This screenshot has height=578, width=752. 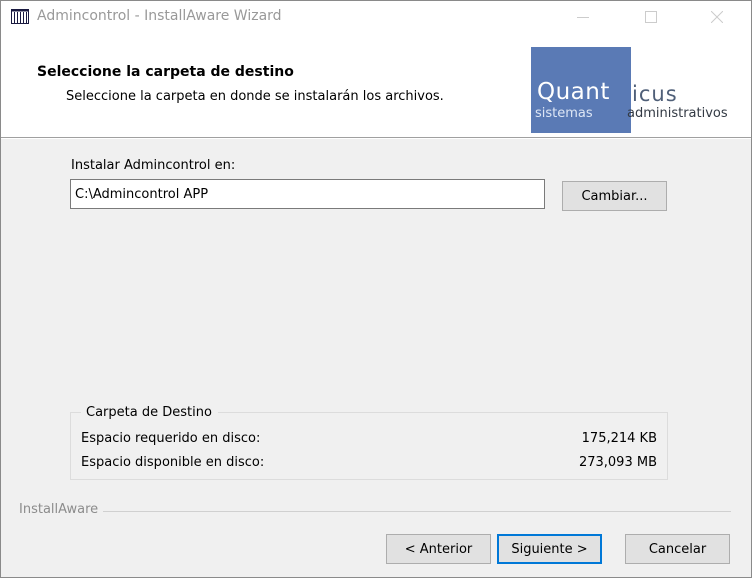 What do you see at coordinates (375, 511) in the screenshot?
I see `footer-divider` at bounding box center [375, 511].